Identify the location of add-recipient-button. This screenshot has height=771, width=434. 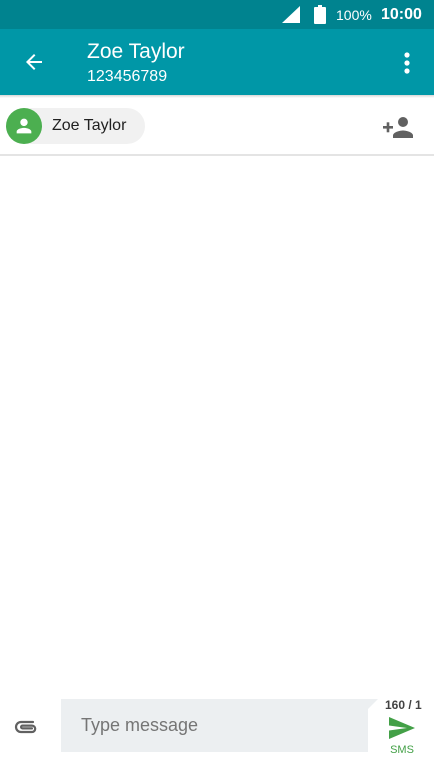
(398, 127).